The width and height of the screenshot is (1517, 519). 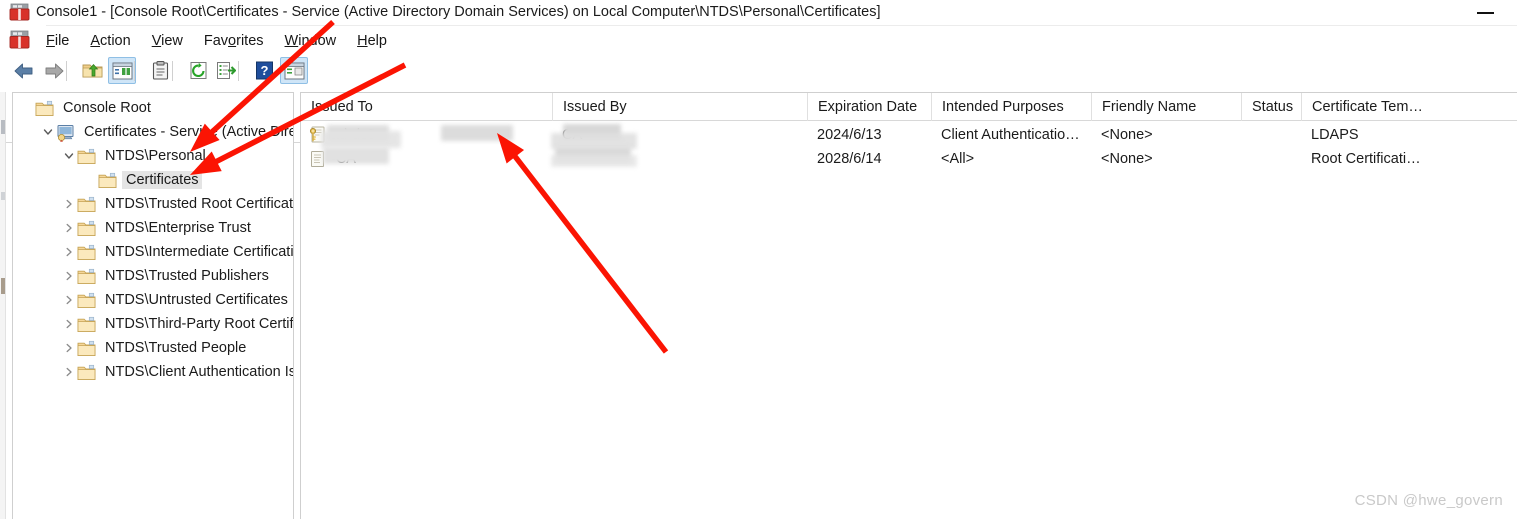 I want to click on tree-item-ntds-client-auth-issuers: NTDS\Client Authentication Issu, so click(x=153, y=372).